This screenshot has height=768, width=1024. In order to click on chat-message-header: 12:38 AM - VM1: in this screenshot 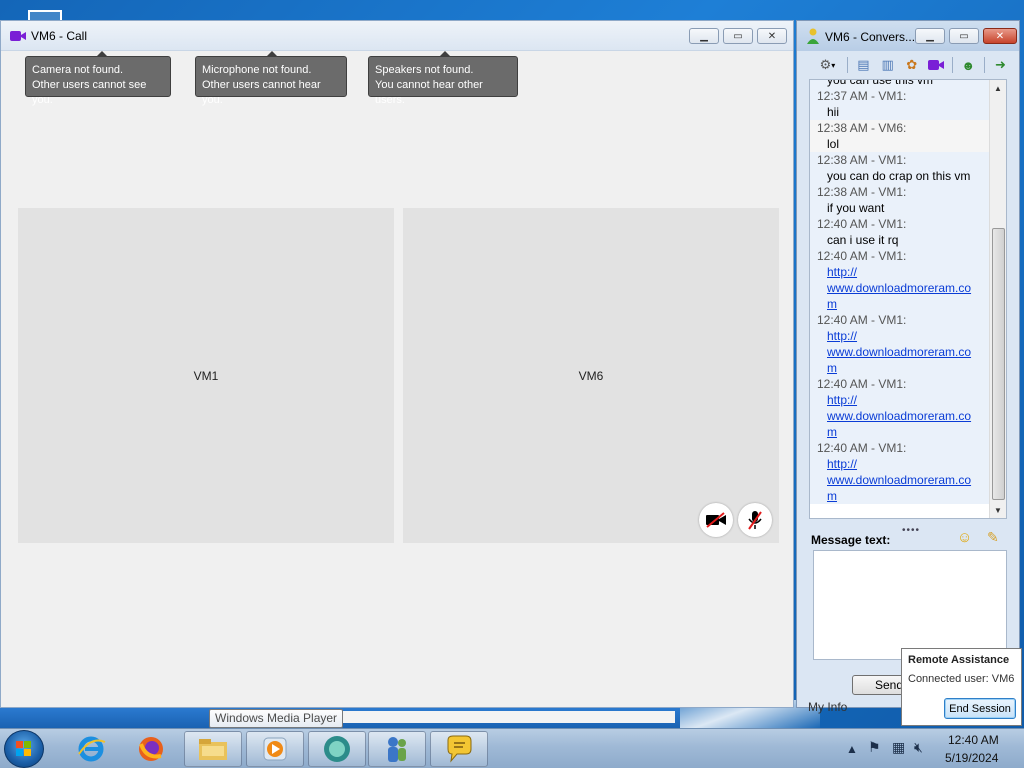, I will do `click(862, 192)`.